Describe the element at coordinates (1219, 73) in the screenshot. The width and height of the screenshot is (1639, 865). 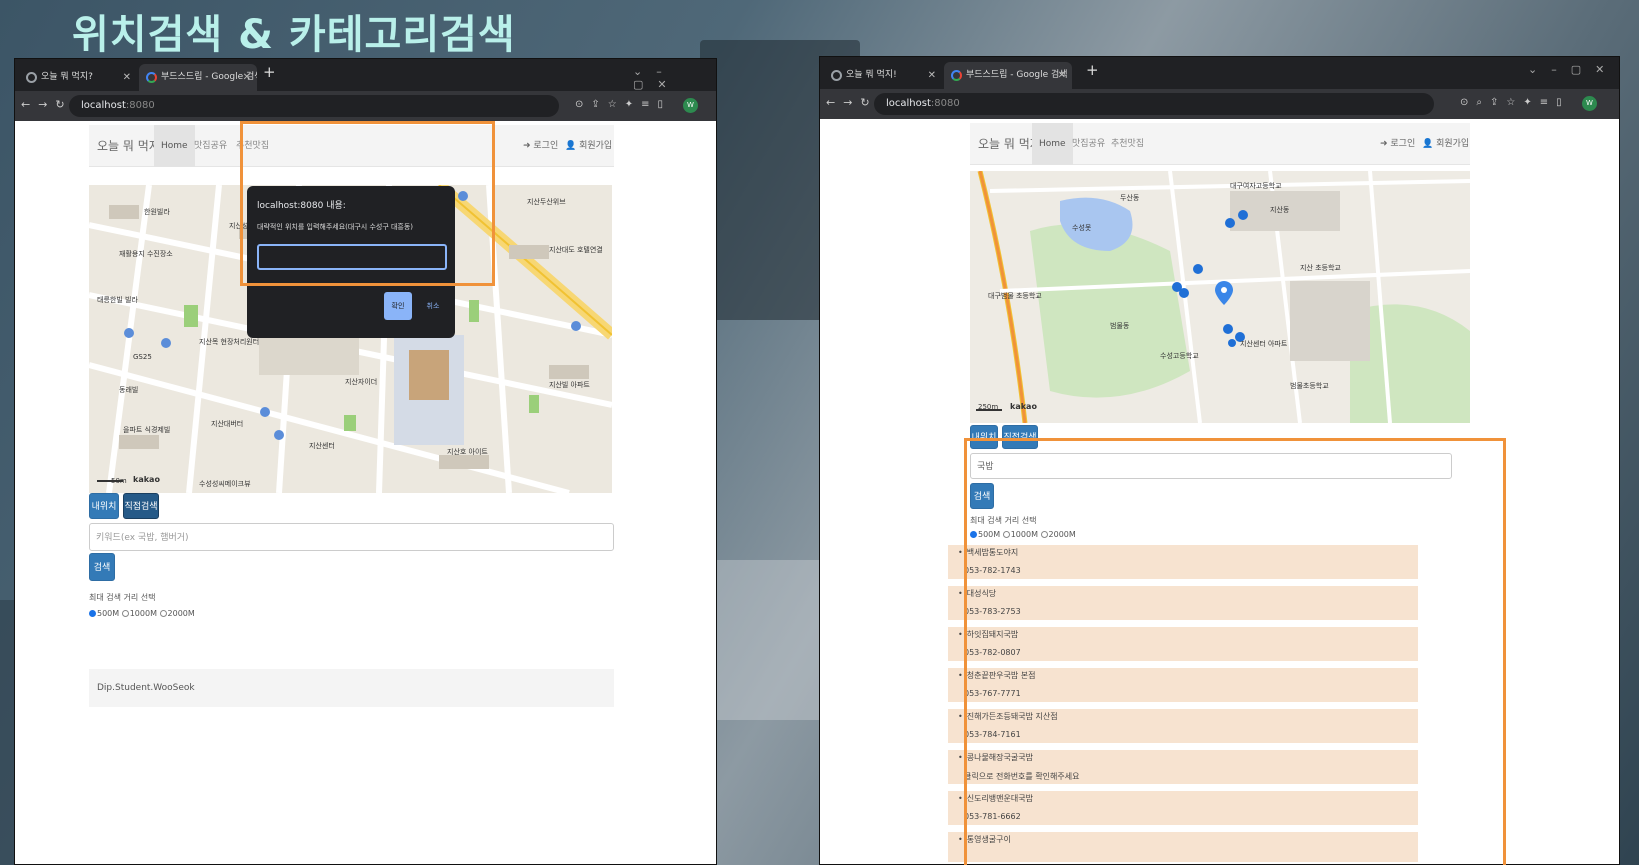
I see `tab-bar: 오늘 뭐 먹지! ✕ 부드스드립 - Google 검색 ✕ + ⌄–▢✕` at that location.